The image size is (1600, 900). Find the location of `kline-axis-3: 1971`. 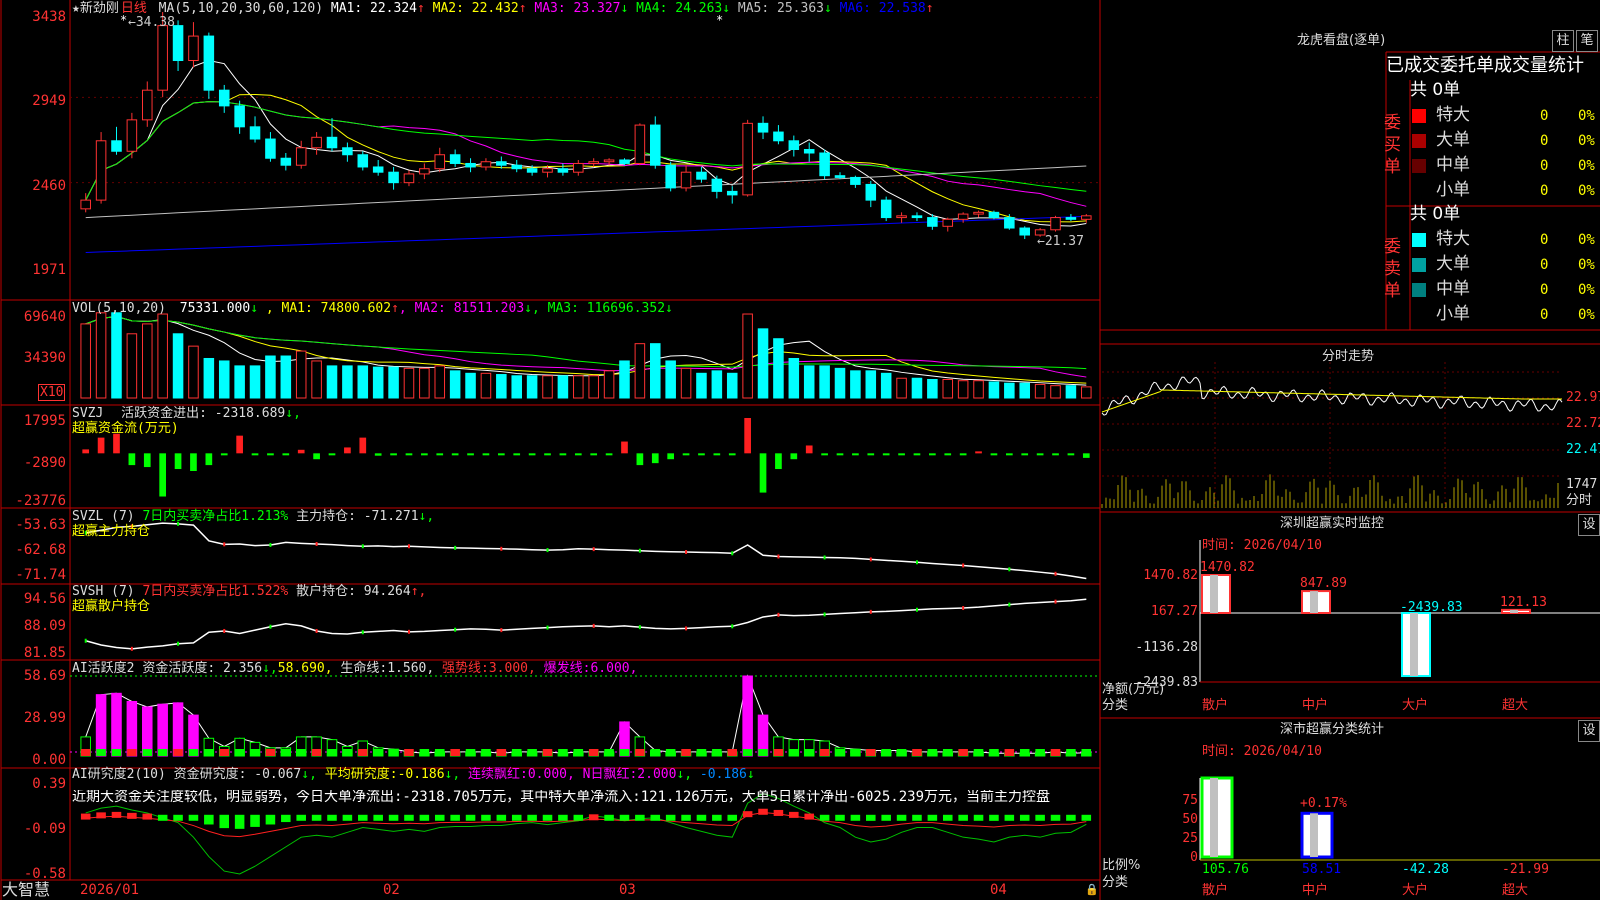

kline-axis-3: 1971 is located at coordinates (49, 270).